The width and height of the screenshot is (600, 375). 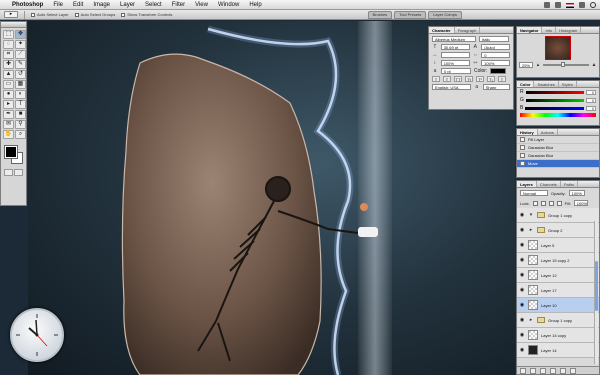 I want to click on well-tab-layer-comps: Layer Comps, so click(x=445, y=15).